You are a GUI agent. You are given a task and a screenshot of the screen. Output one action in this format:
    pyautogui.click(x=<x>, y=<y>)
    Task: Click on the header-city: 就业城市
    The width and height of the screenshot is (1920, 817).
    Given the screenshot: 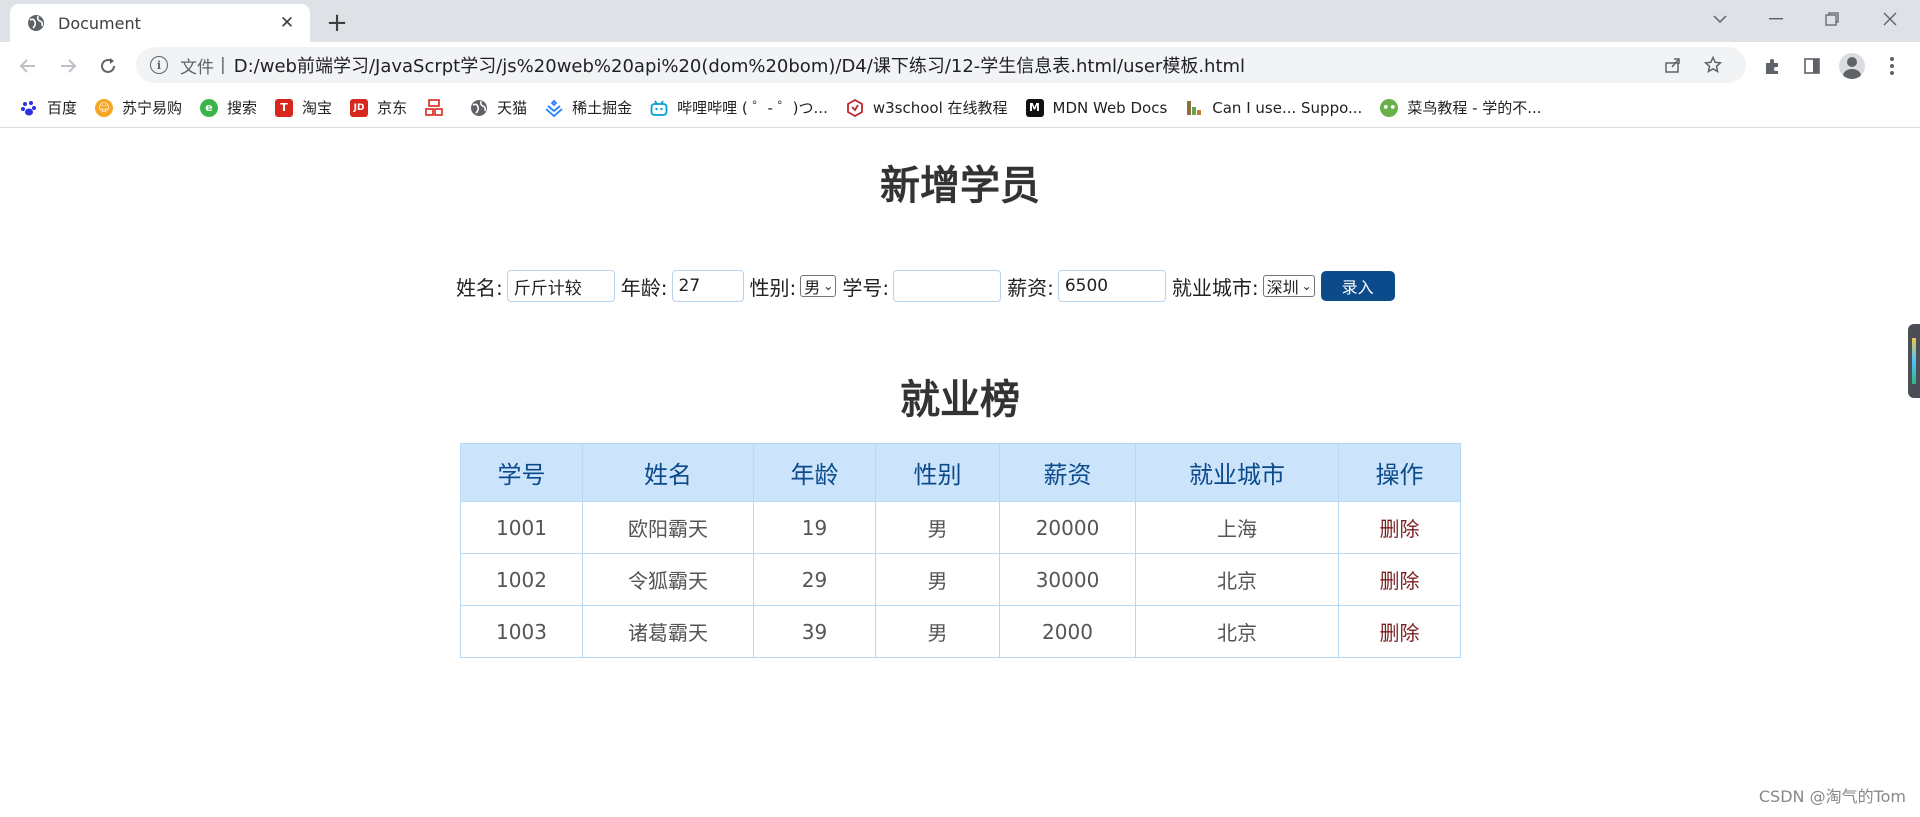 What is the action you would take?
    pyautogui.click(x=1237, y=472)
    